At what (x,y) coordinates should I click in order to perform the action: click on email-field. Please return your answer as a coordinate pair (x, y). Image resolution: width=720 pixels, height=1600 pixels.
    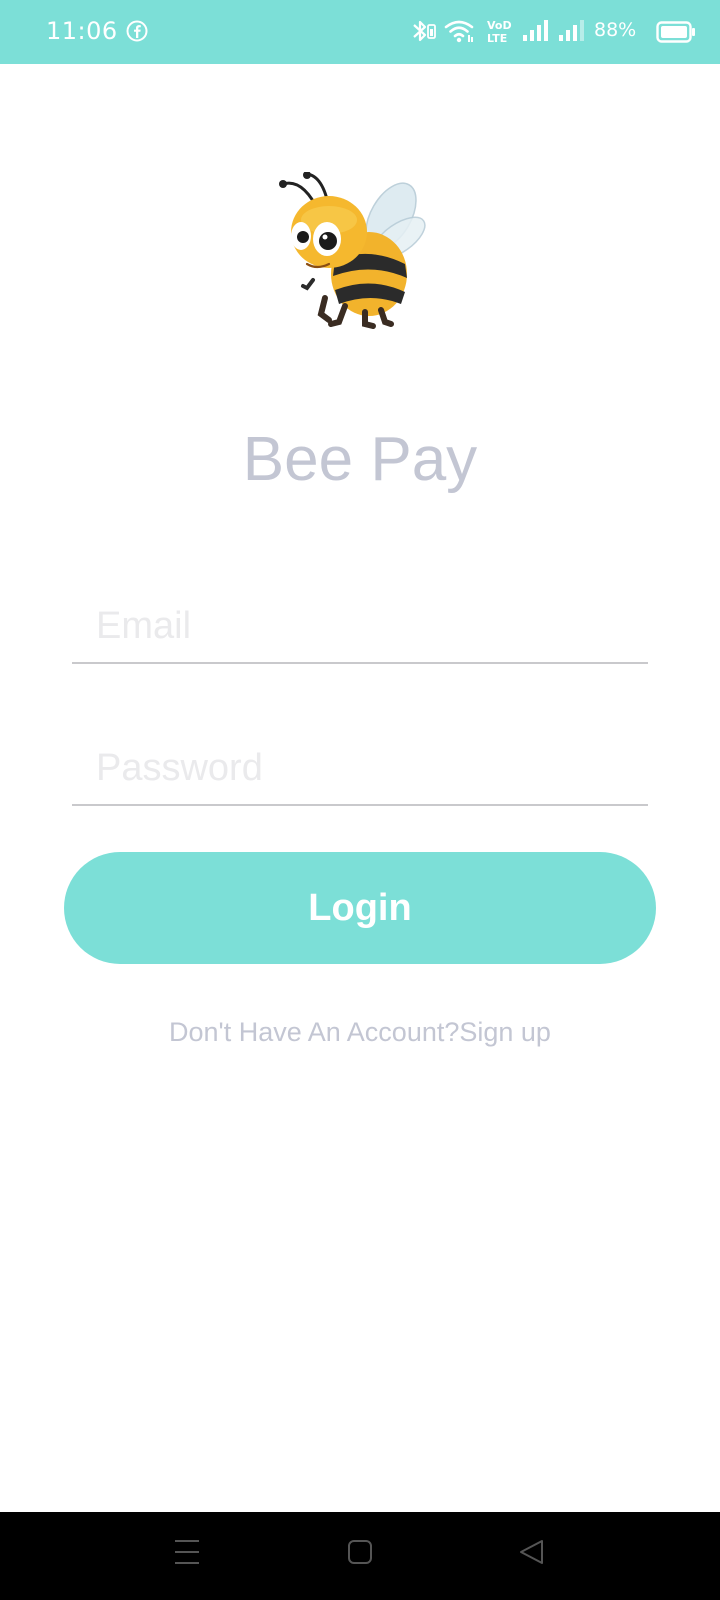
    Looking at the image, I should click on (360, 628).